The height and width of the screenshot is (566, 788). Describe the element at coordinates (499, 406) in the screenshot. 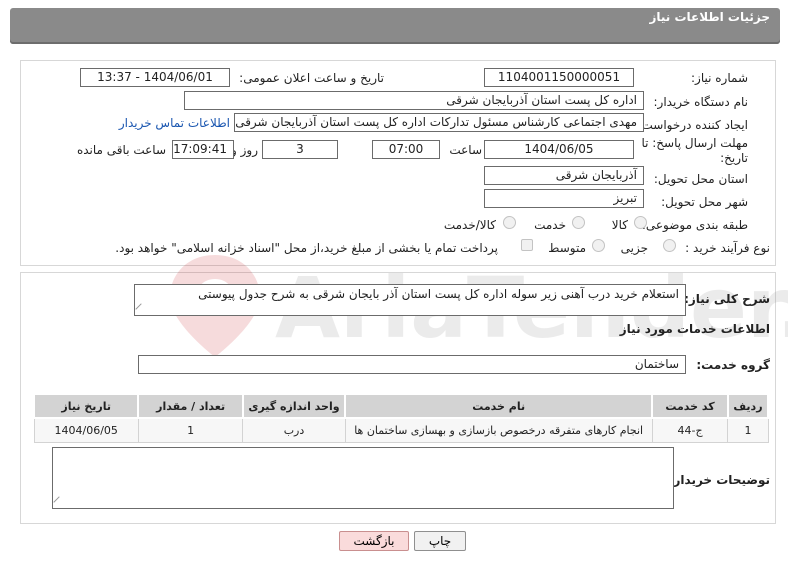

I see `col-header-service-name: نام خدمت` at that location.